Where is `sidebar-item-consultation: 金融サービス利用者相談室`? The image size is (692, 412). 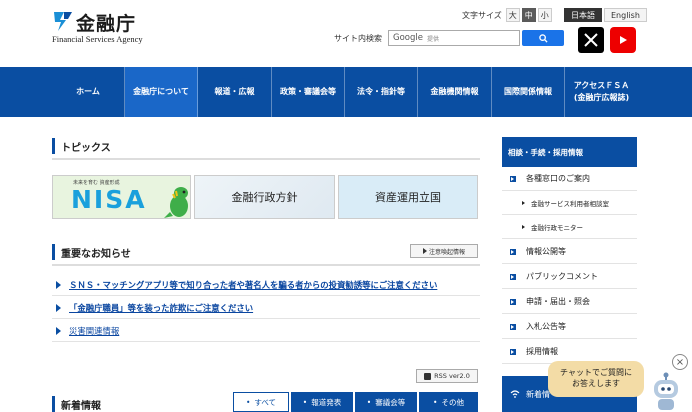
sidebar-item-consultation: 金融サービス利用者相談室 is located at coordinates (569, 203).